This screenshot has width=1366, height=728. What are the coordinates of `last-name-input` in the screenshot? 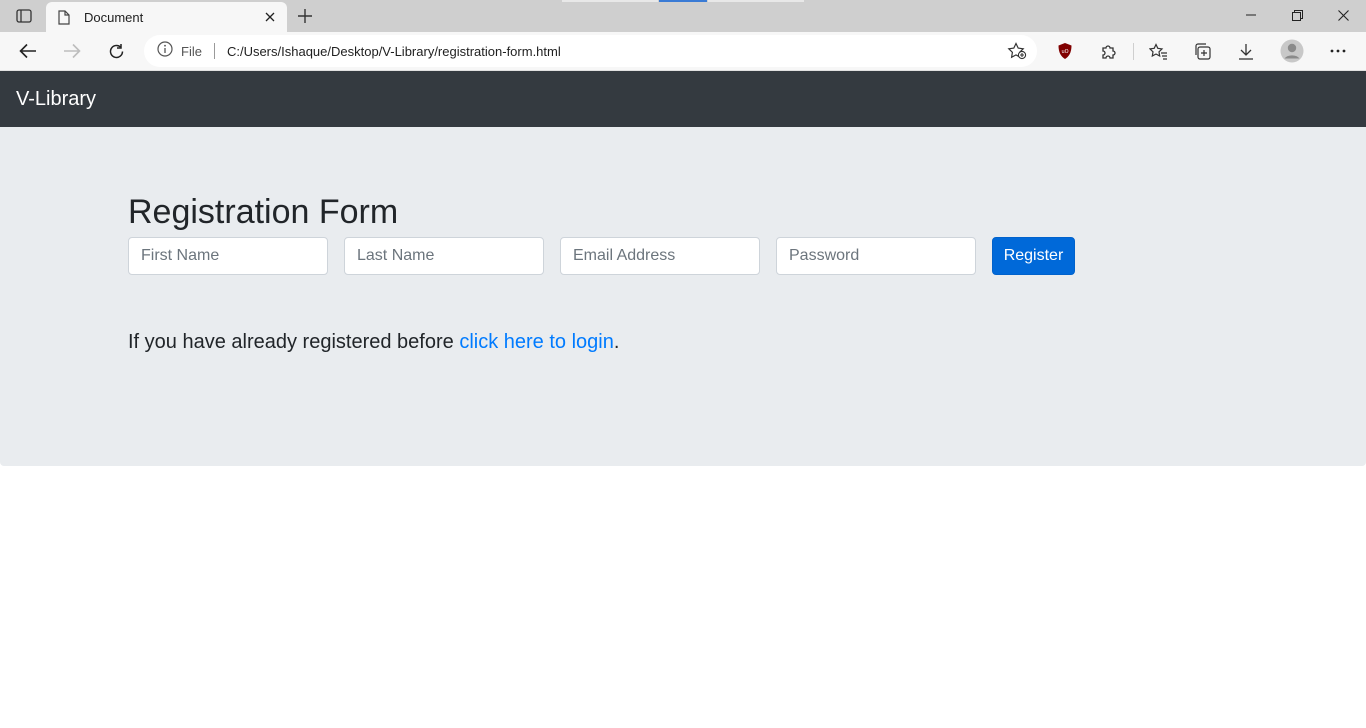 It's located at (444, 256).